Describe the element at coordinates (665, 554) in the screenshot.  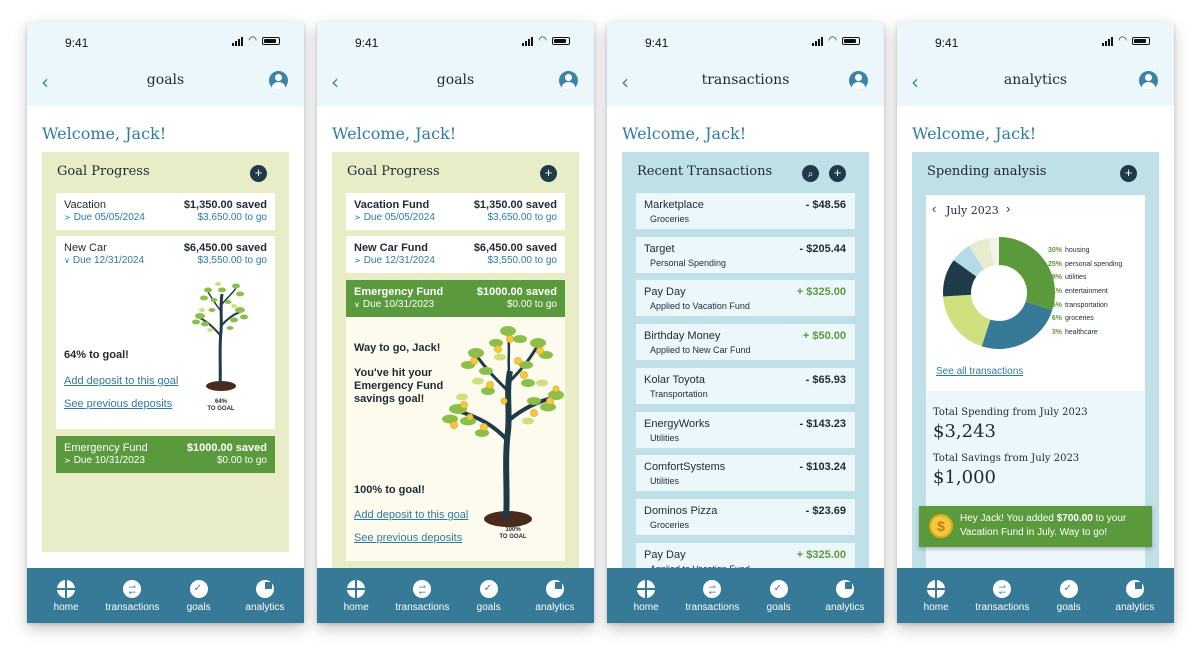
I see `transaction-name: Pay Day` at that location.